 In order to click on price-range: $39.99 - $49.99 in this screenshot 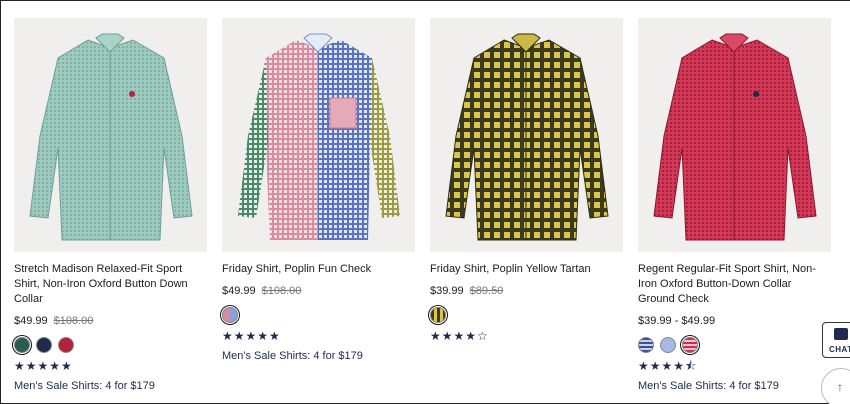, I will do `click(677, 321)`.